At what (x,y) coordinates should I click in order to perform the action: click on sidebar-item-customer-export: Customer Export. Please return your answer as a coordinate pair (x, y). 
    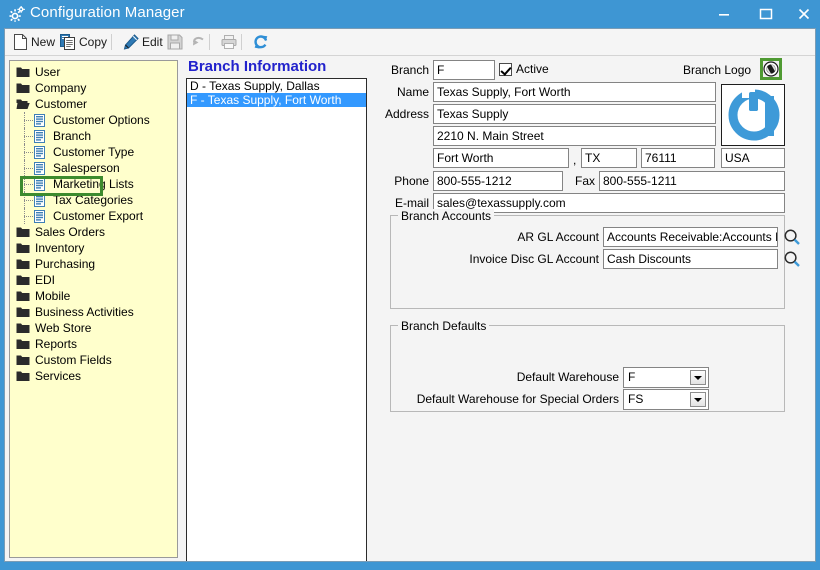
    Looking at the image, I should click on (93, 216).